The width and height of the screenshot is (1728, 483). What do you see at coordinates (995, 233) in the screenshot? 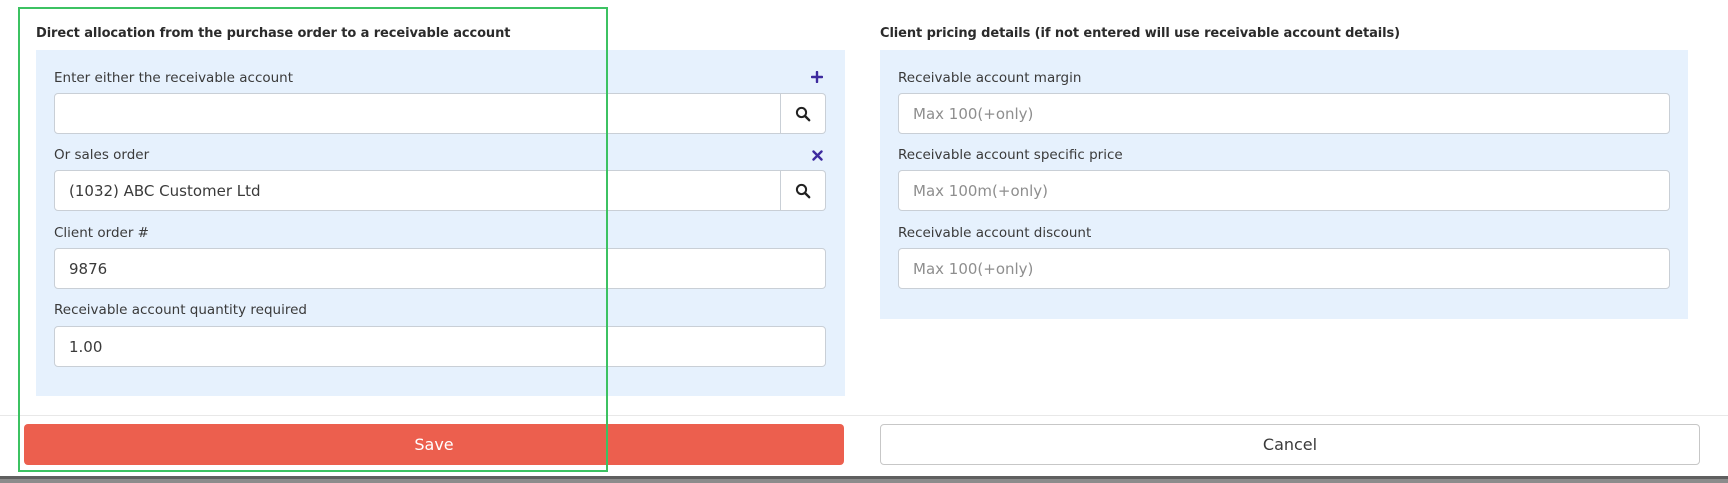
I see `discount-label: Receivable account discount` at bounding box center [995, 233].